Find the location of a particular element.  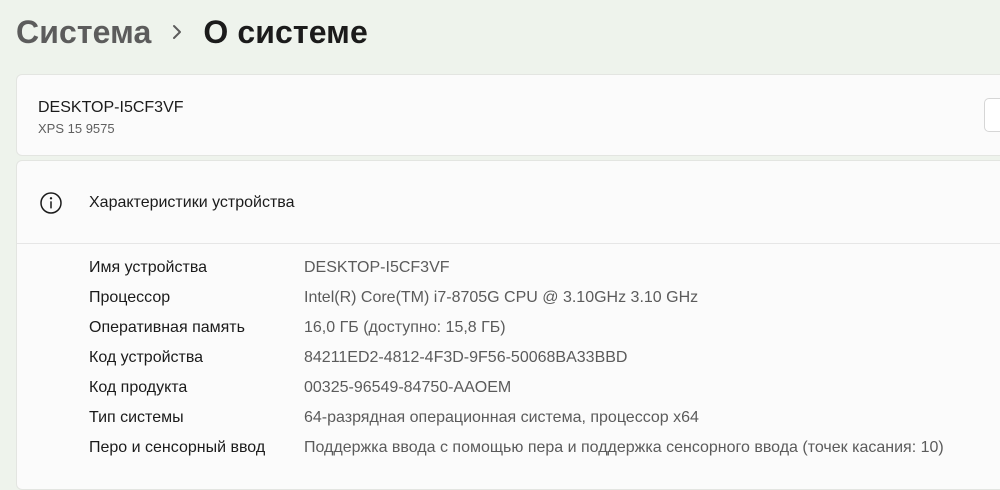

device-model: XPS 15 9575 is located at coordinates (76, 128).